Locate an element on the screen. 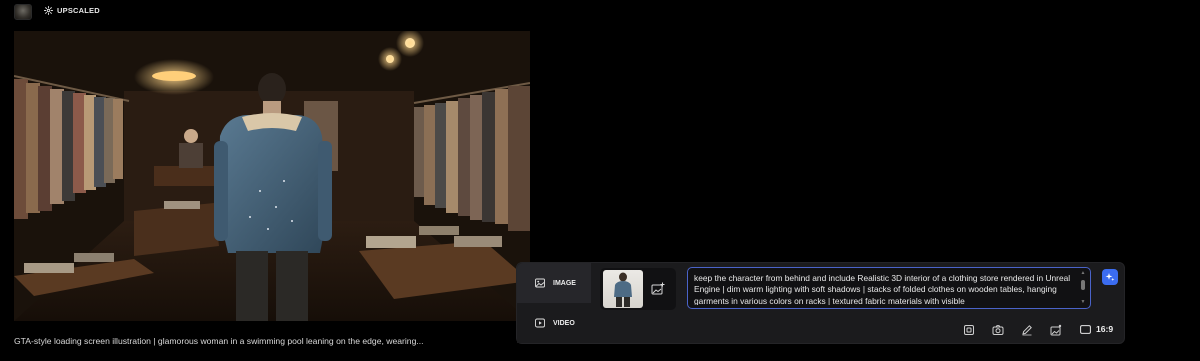 This screenshot has height=361, width=1200. mode-selector: IMAGE VIDEO is located at coordinates (554, 303).